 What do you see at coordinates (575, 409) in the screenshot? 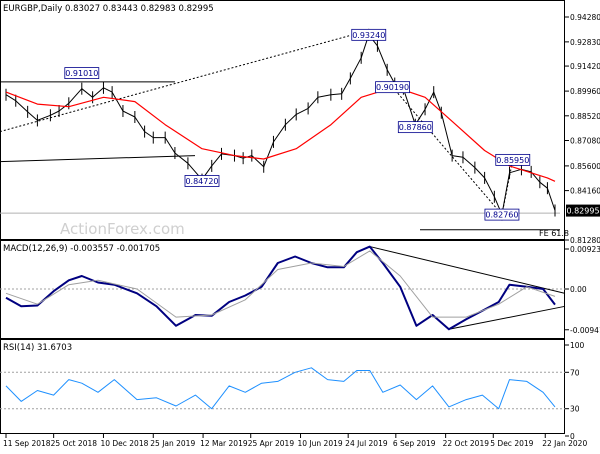
I see `rsi-y-tick-label: 30` at bounding box center [575, 409].